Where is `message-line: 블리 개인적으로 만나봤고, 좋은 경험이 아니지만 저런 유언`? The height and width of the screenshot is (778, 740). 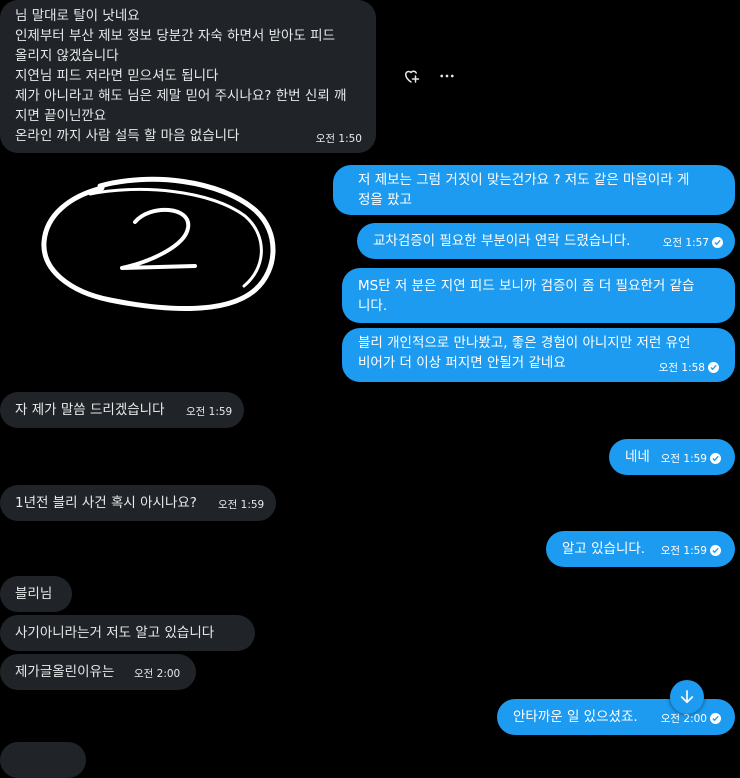
message-line: 블리 개인적으로 만나봤고, 좋은 경험이 아니지만 저런 유언 is located at coordinates (524, 343).